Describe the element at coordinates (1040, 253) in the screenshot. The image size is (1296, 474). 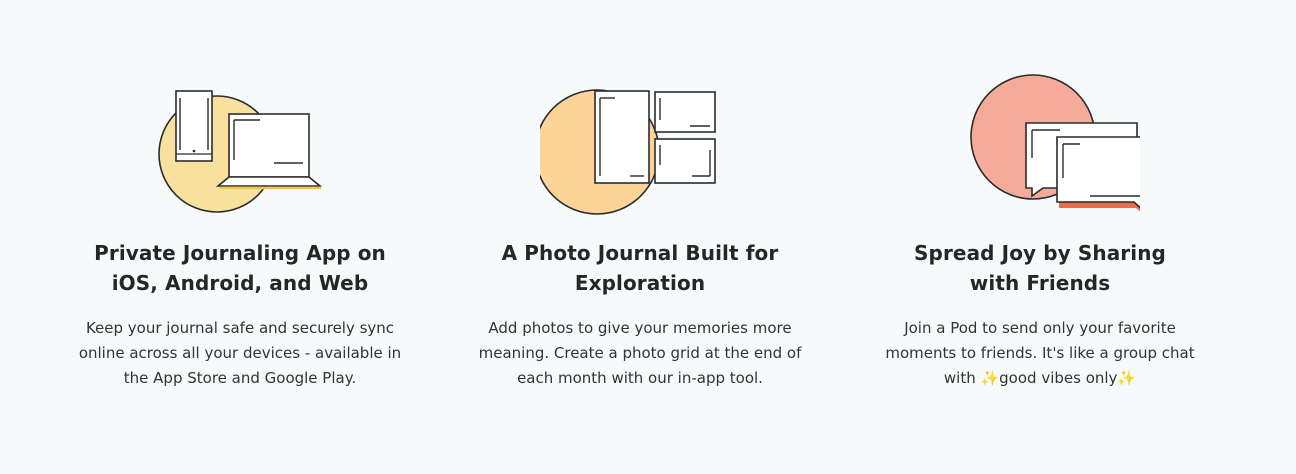
I see `feature-title-line: Spread Joy by Sharing` at that location.